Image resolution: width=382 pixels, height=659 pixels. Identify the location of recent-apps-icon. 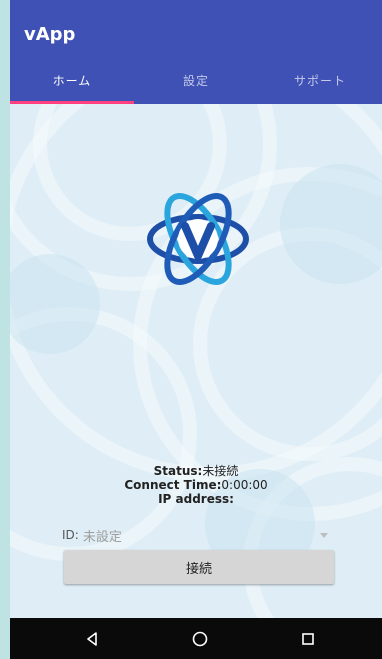
(308, 638).